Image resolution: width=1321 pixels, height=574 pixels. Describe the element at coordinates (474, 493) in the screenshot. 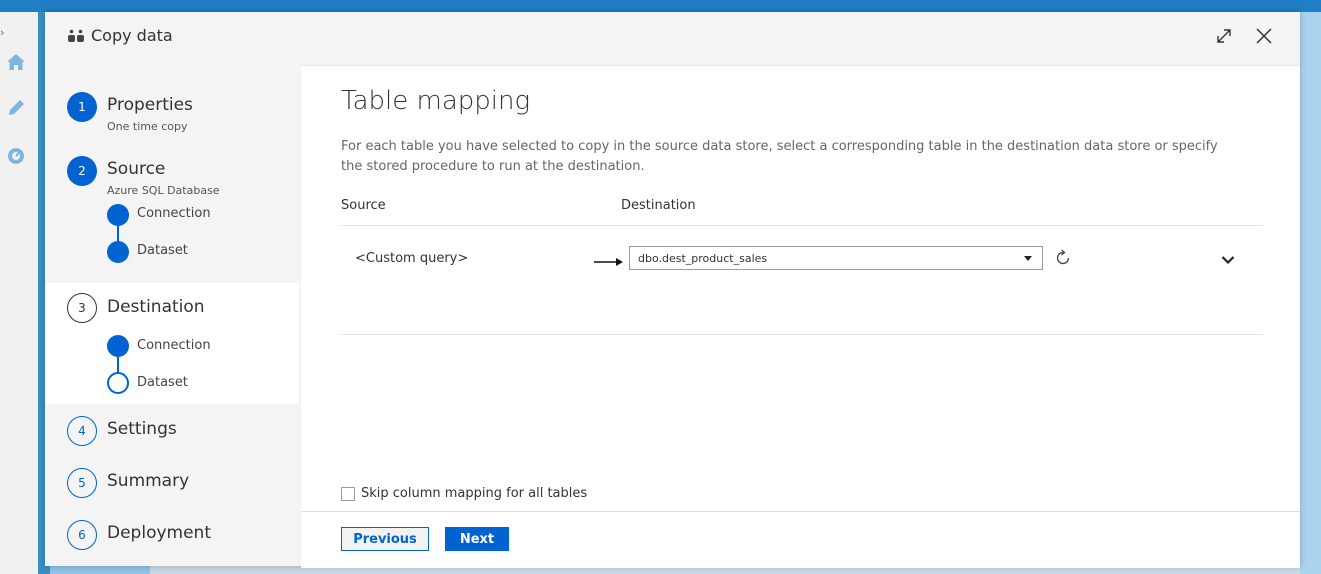

I see `skip-column-mapping-label: Skip column mapping for all tables` at that location.